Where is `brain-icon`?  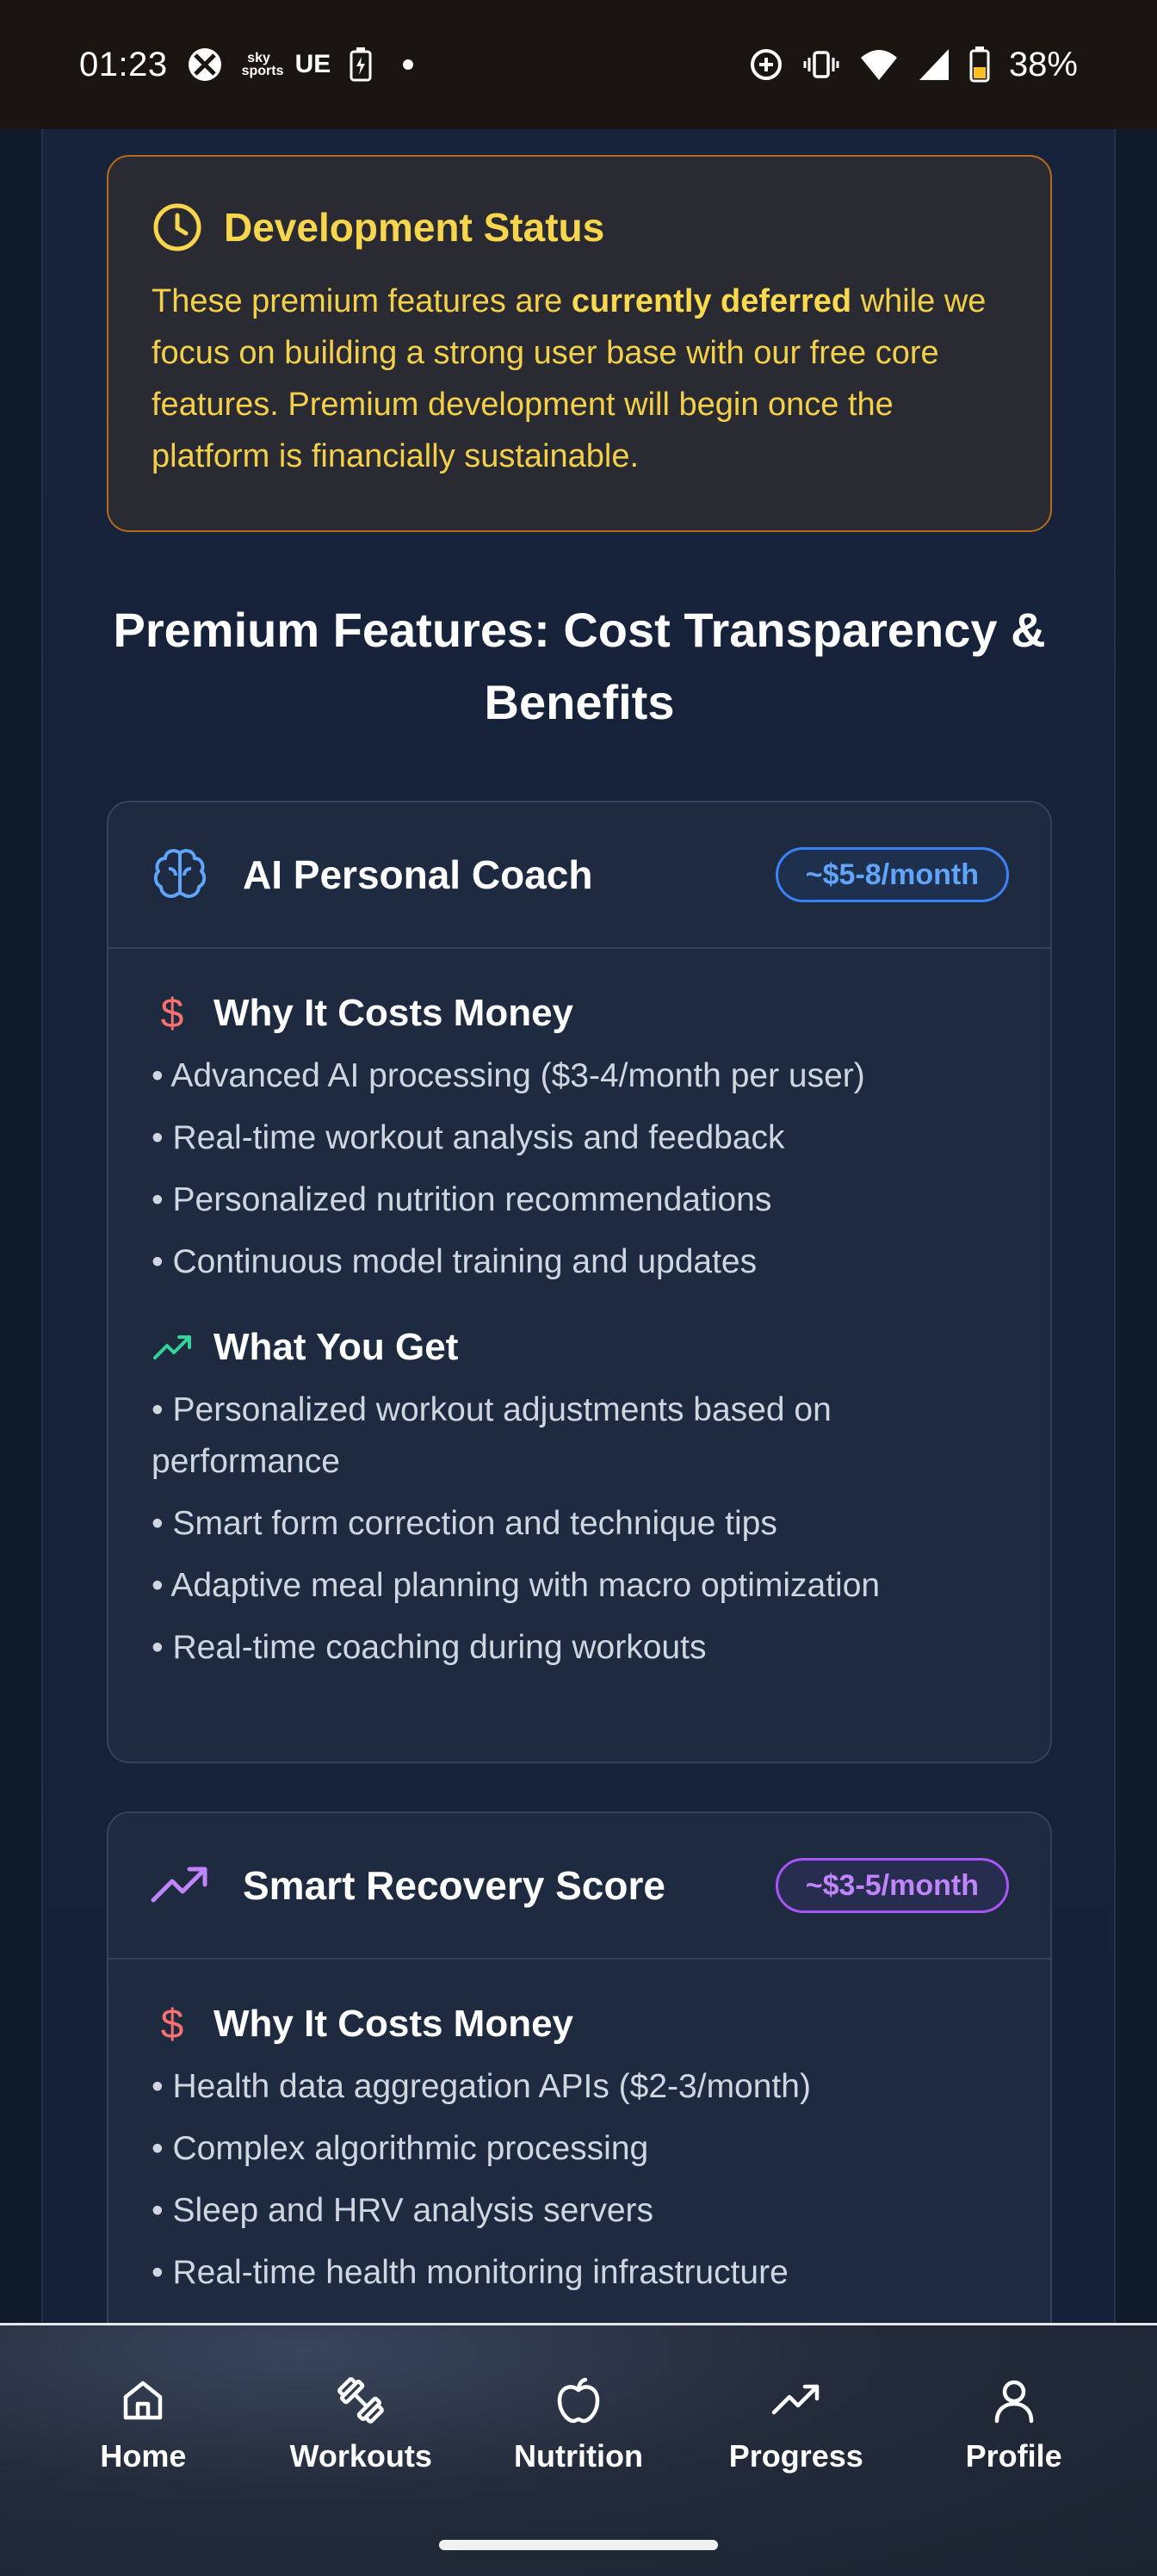 brain-icon is located at coordinates (180, 873).